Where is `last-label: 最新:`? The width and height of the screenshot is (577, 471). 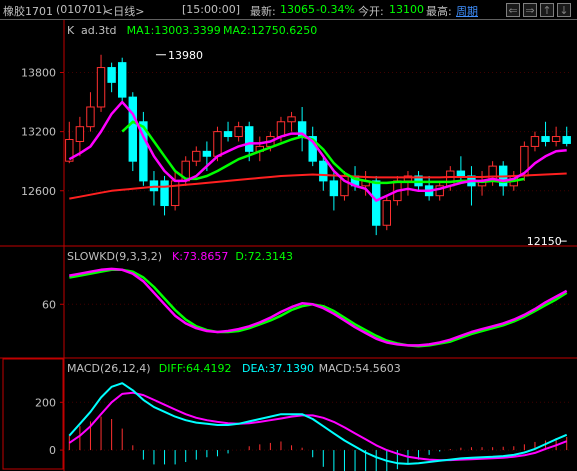
last-label: 最新: is located at coordinates (263, 11).